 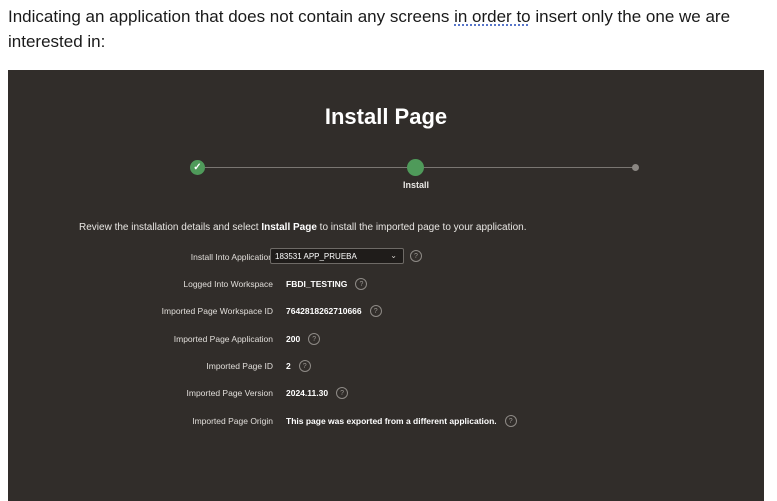 I want to click on imported-page-workspace-id-label: Imported Page Workspace ID, so click(x=217, y=311).